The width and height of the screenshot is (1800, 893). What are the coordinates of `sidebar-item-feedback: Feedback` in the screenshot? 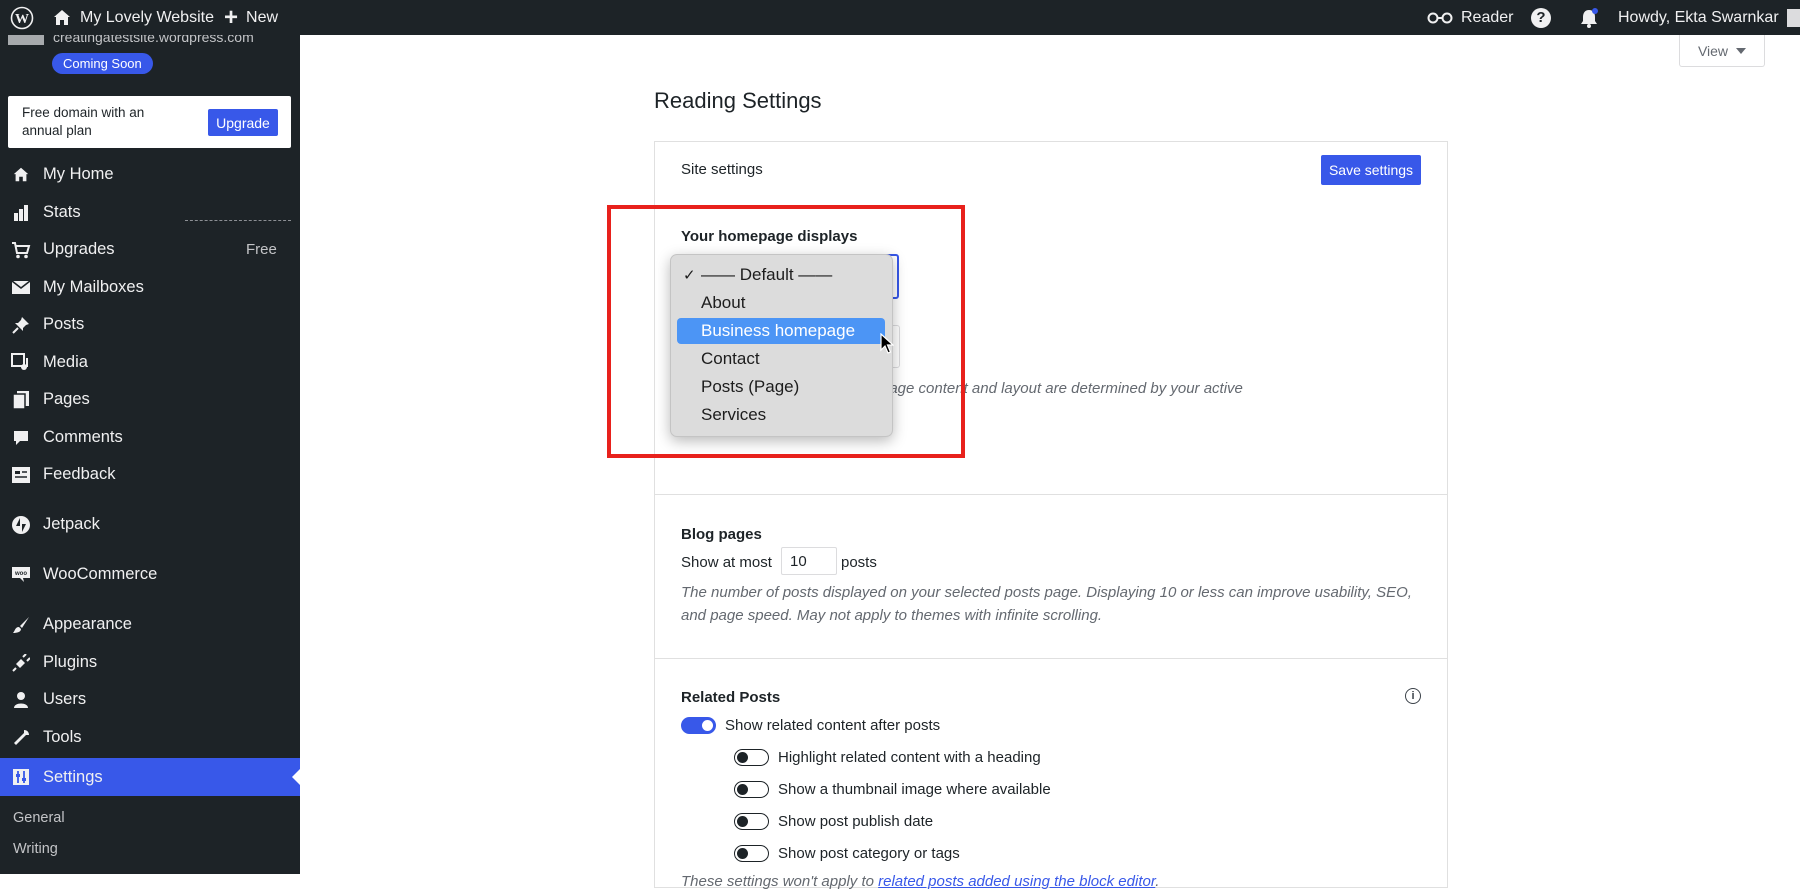 It's located at (150, 474).